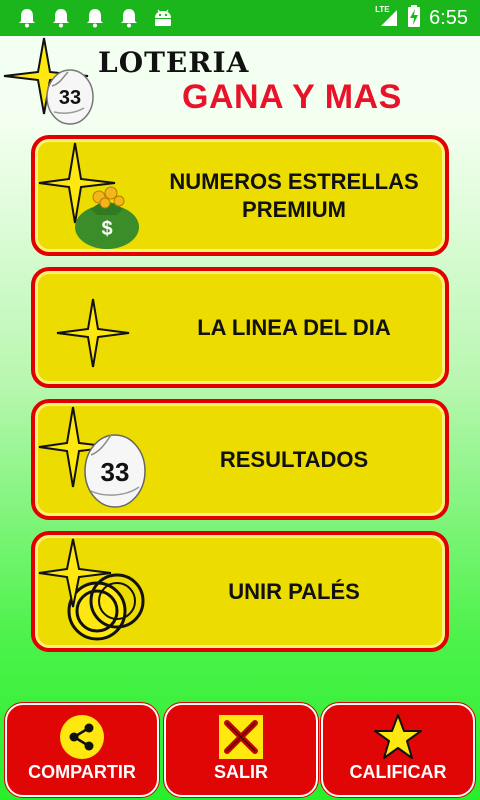 The width and height of the screenshot is (480, 800). I want to click on exit-label: SALIR, so click(241, 772).